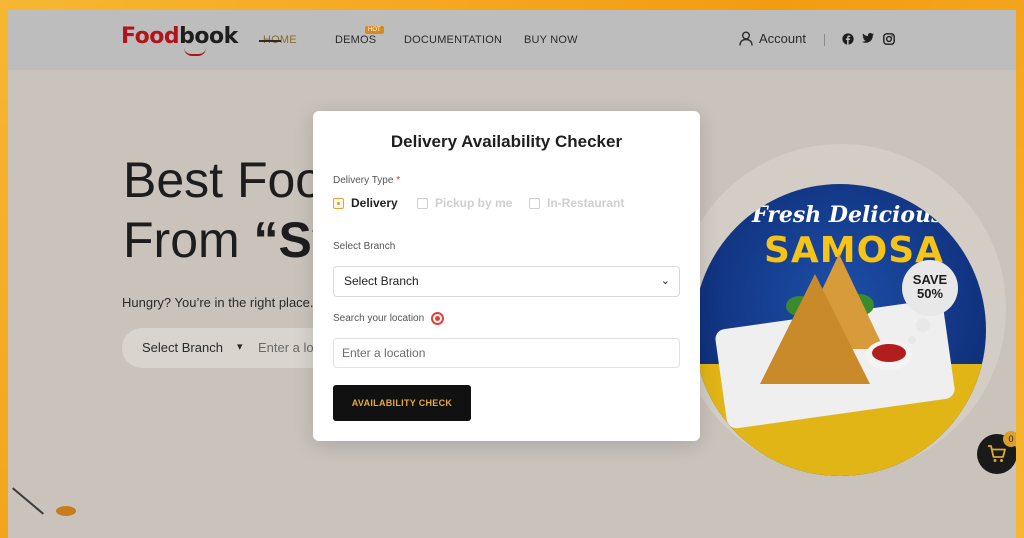  I want to click on branch-select: Select Branch ⌄, so click(506, 281).